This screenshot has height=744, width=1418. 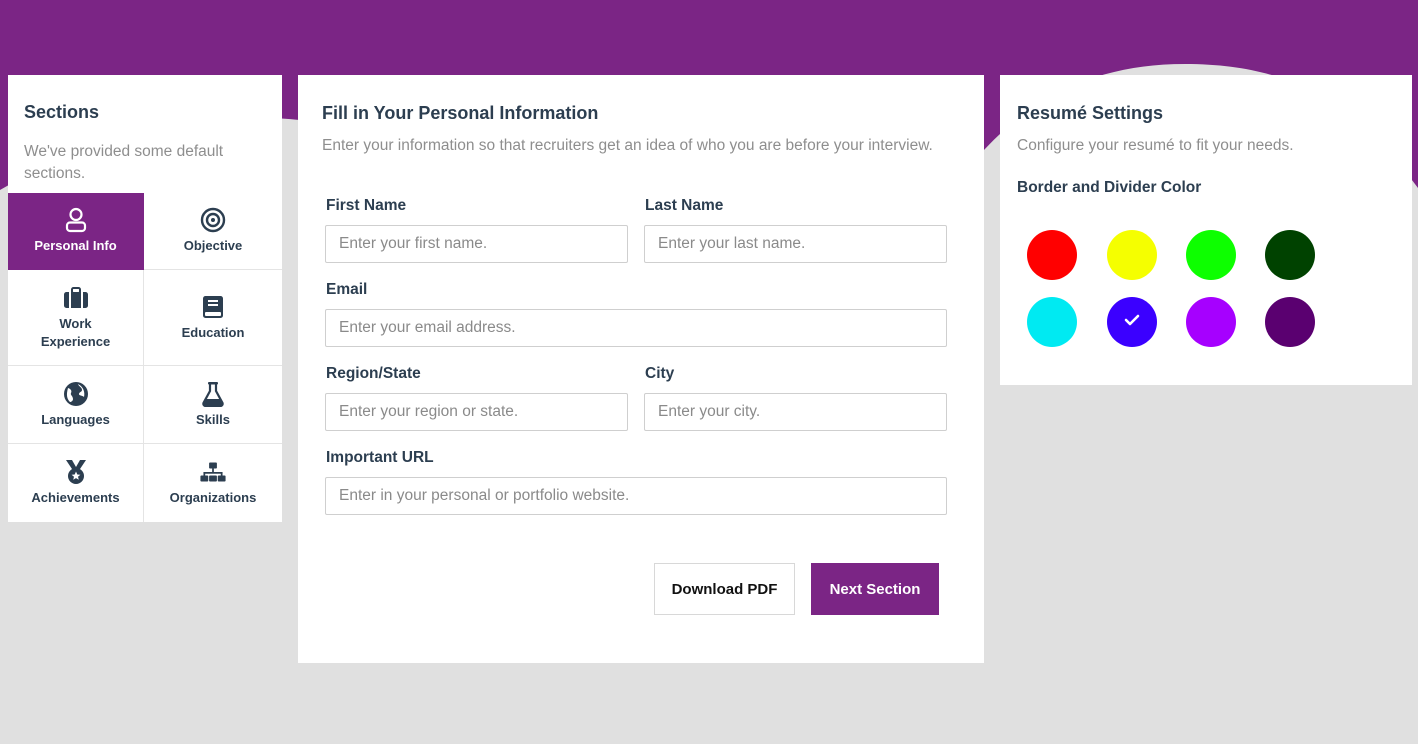 What do you see at coordinates (213, 472) in the screenshot?
I see `sitemap-icon` at bounding box center [213, 472].